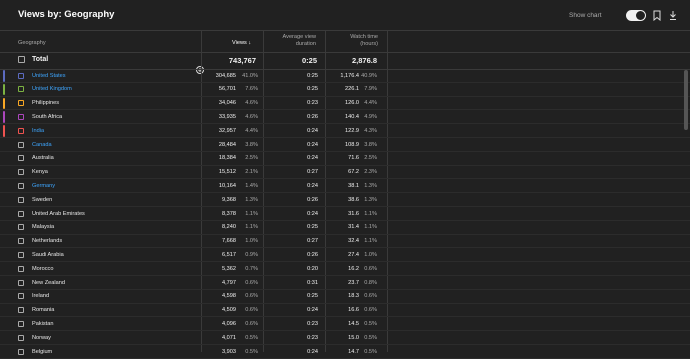 The width and height of the screenshot is (690, 359). Describe the element at coordinates (48, 282) in the screenshot. I see `country-name: New Zealand` at that location.